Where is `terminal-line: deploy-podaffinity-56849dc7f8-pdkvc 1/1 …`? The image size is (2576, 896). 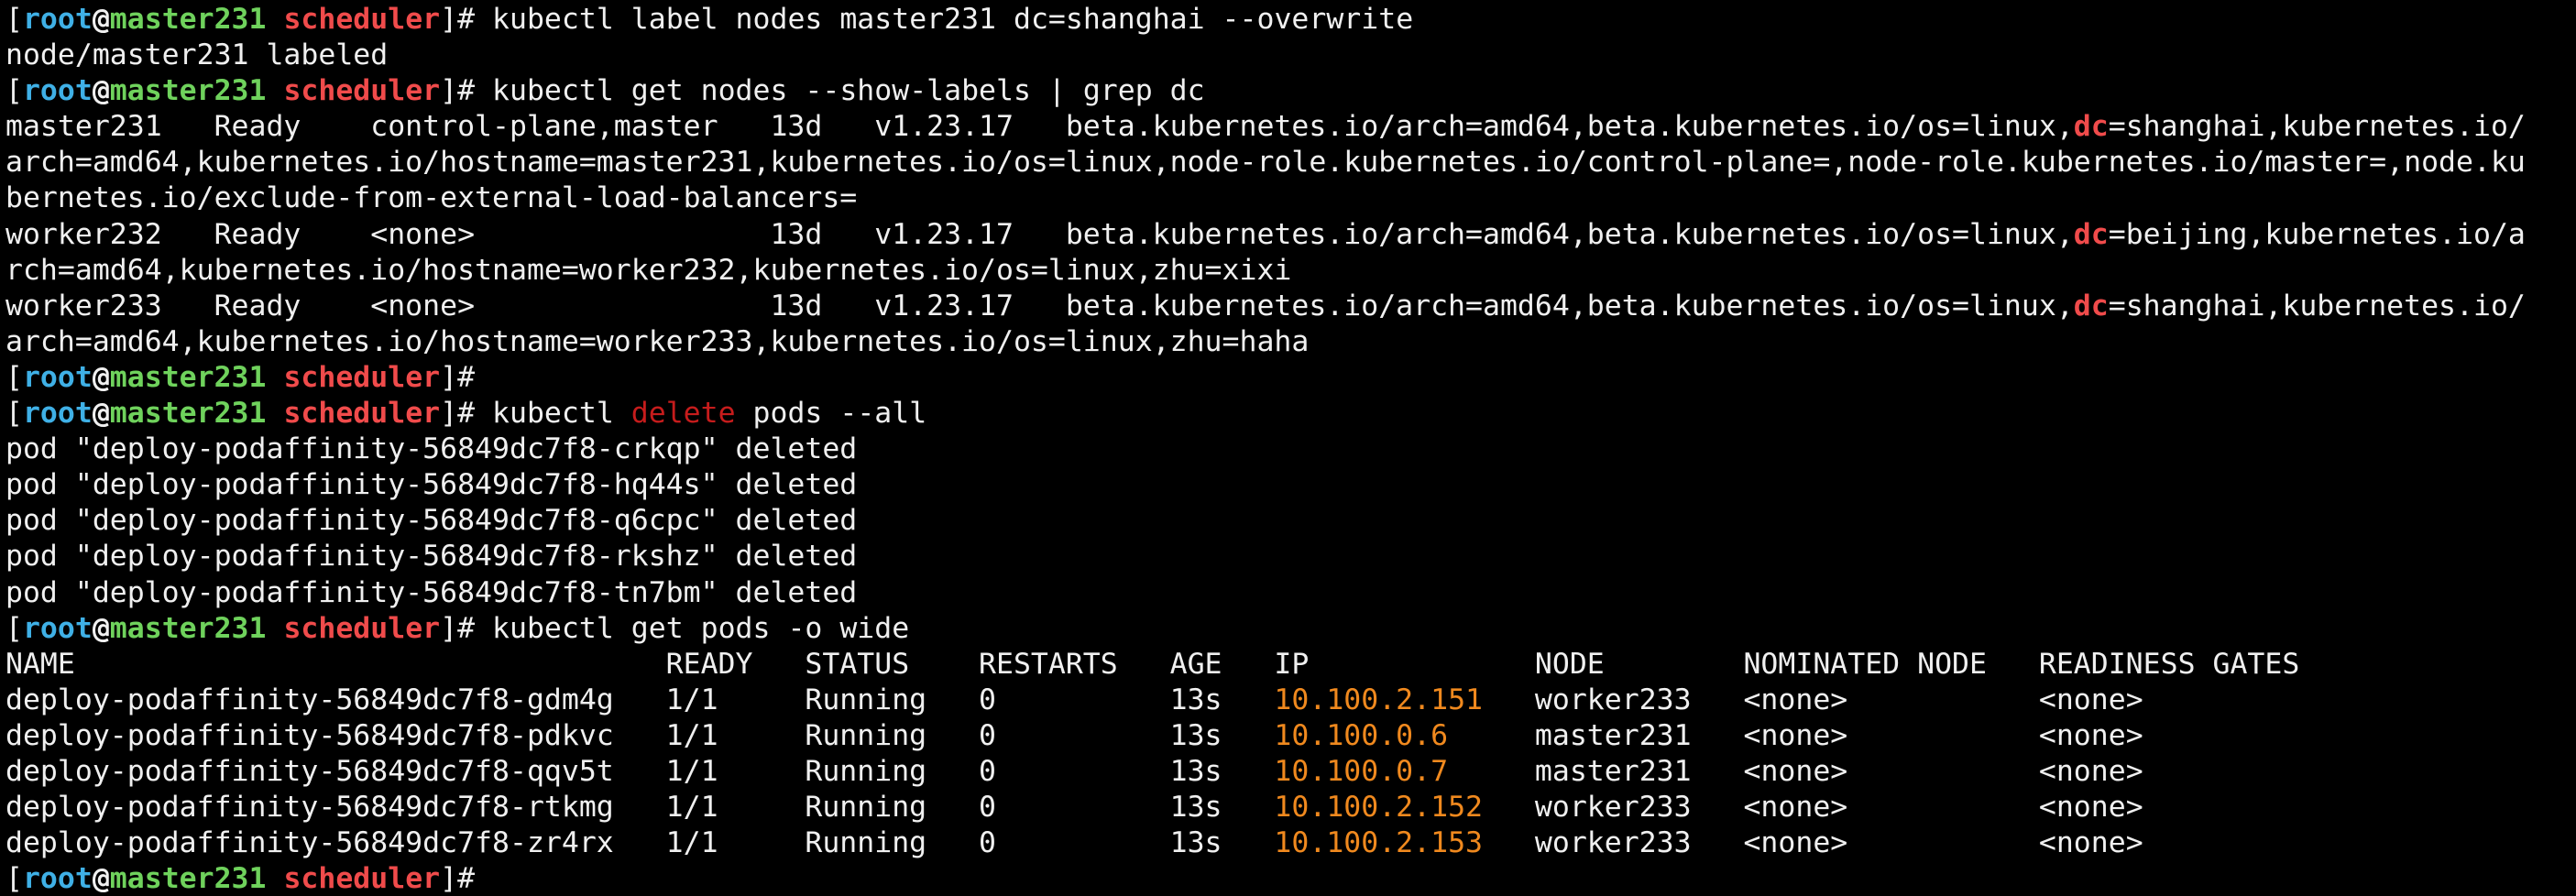 terminal-line: deploy-podaffinity-56849dc7f8-pdkvc 1/1 … is located at coordinates (1290, 736).